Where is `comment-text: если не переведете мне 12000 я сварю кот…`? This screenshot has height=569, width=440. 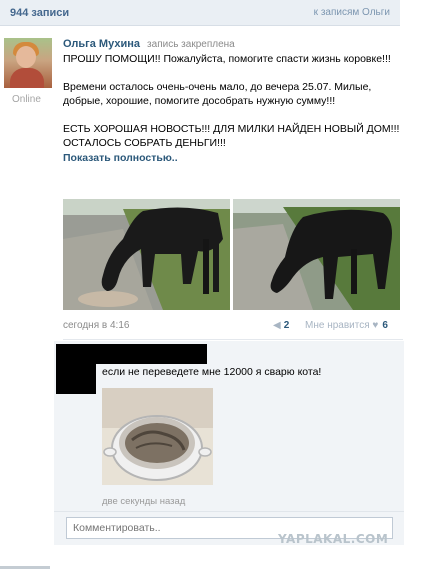
comment-text: если не переведете мне 12000 я сварю кот… is located at coordinates (212, 372).